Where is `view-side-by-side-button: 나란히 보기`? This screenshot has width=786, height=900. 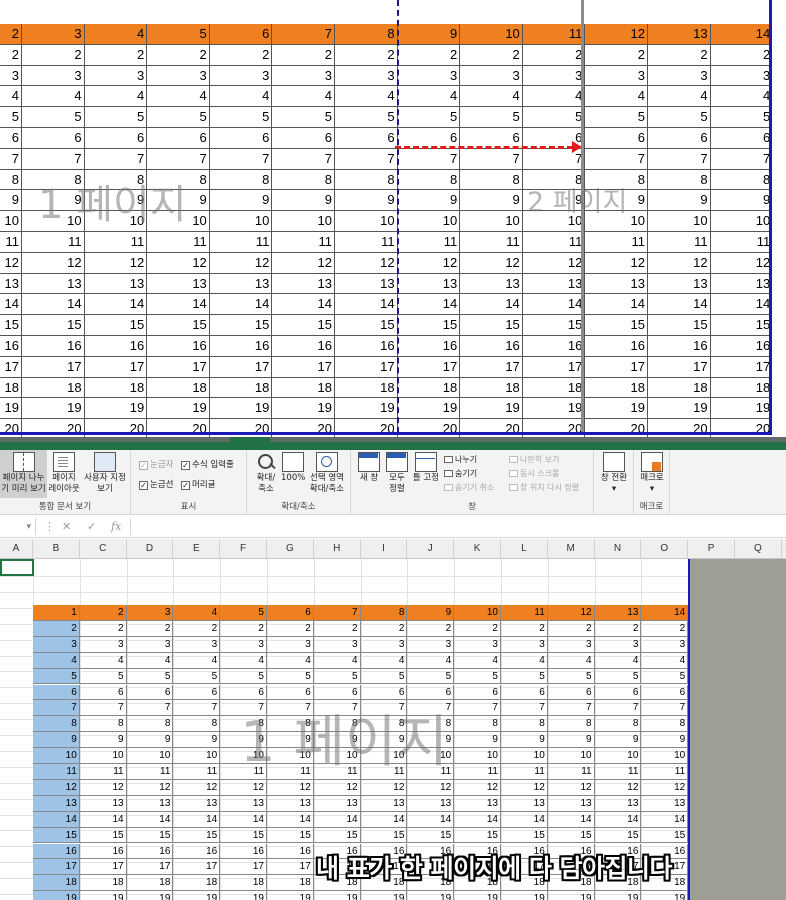 view-side-by-side-button: 나란히 보기 is located at coordinates (534, 459).